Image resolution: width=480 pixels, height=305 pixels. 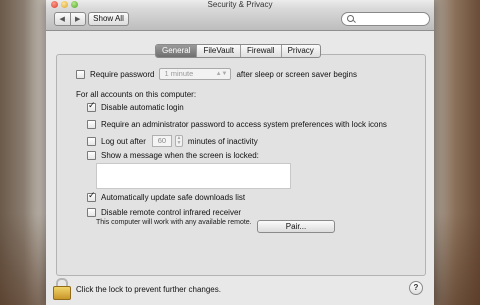 I want to click on back-forward-control: ◀ ▶, so click(x=70, y=19).